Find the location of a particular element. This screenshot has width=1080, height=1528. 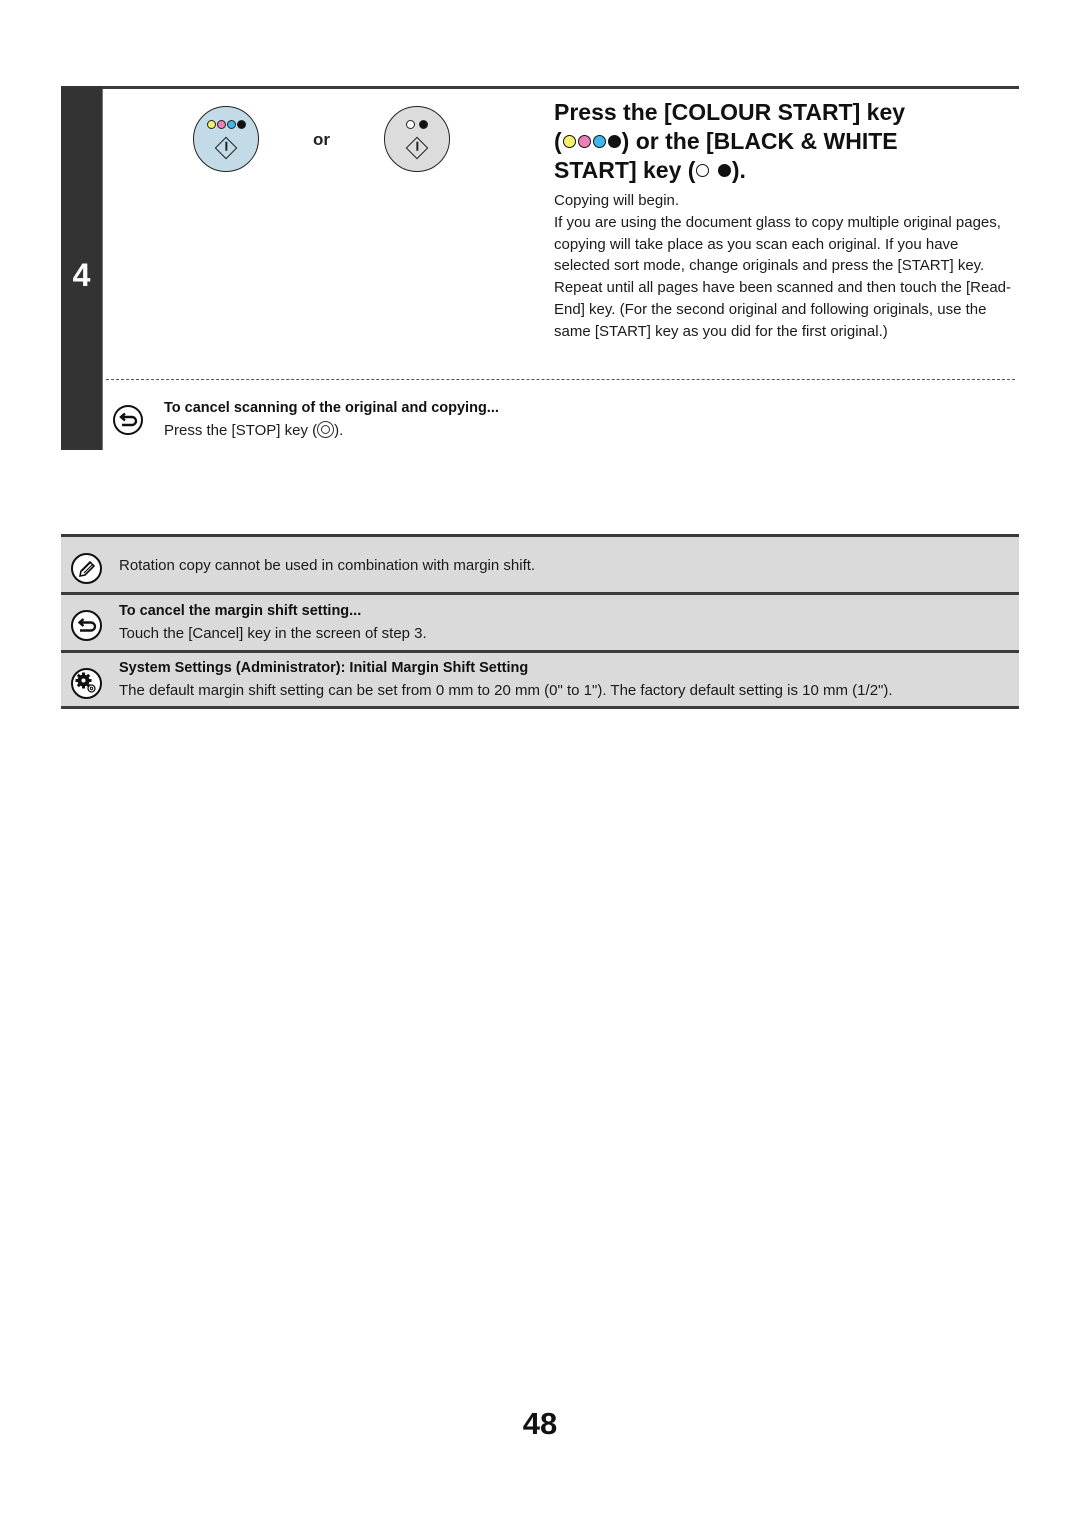

system-settings-gear-icon is located at coordinates (86, 683).